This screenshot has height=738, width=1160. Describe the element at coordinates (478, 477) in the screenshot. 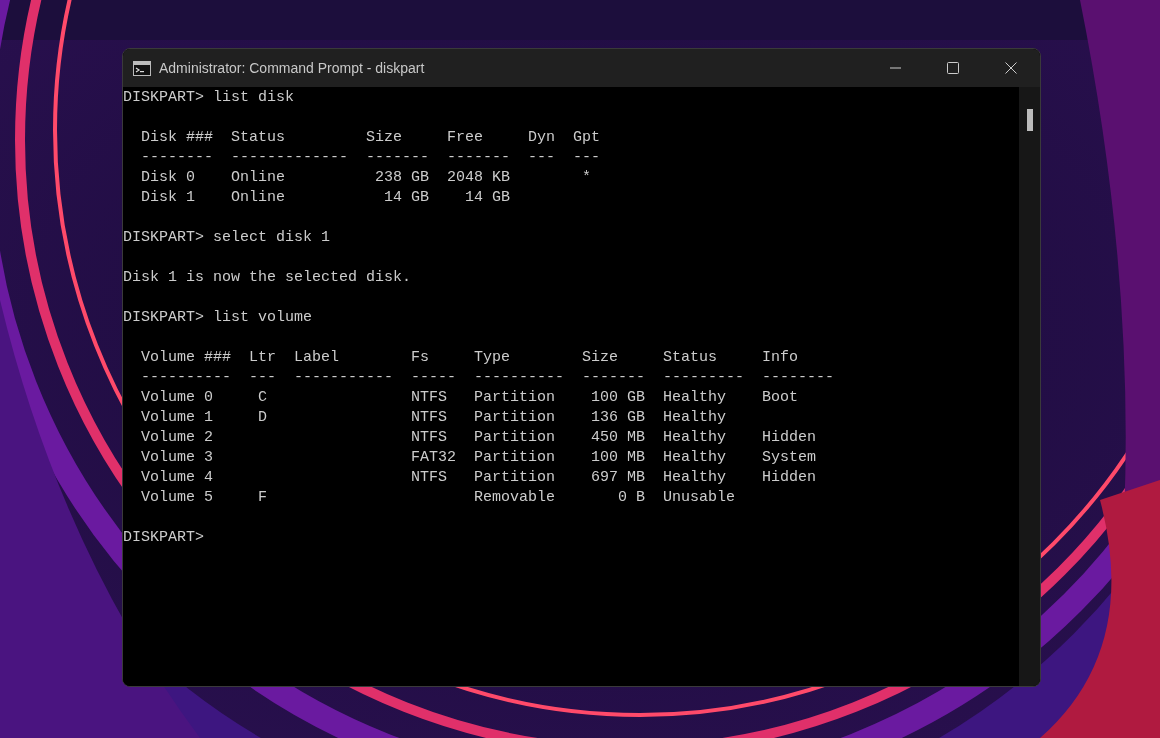

I see `console-line: Volume 4 NTFS Partition 697 MB Healthy Hidden` at that location.